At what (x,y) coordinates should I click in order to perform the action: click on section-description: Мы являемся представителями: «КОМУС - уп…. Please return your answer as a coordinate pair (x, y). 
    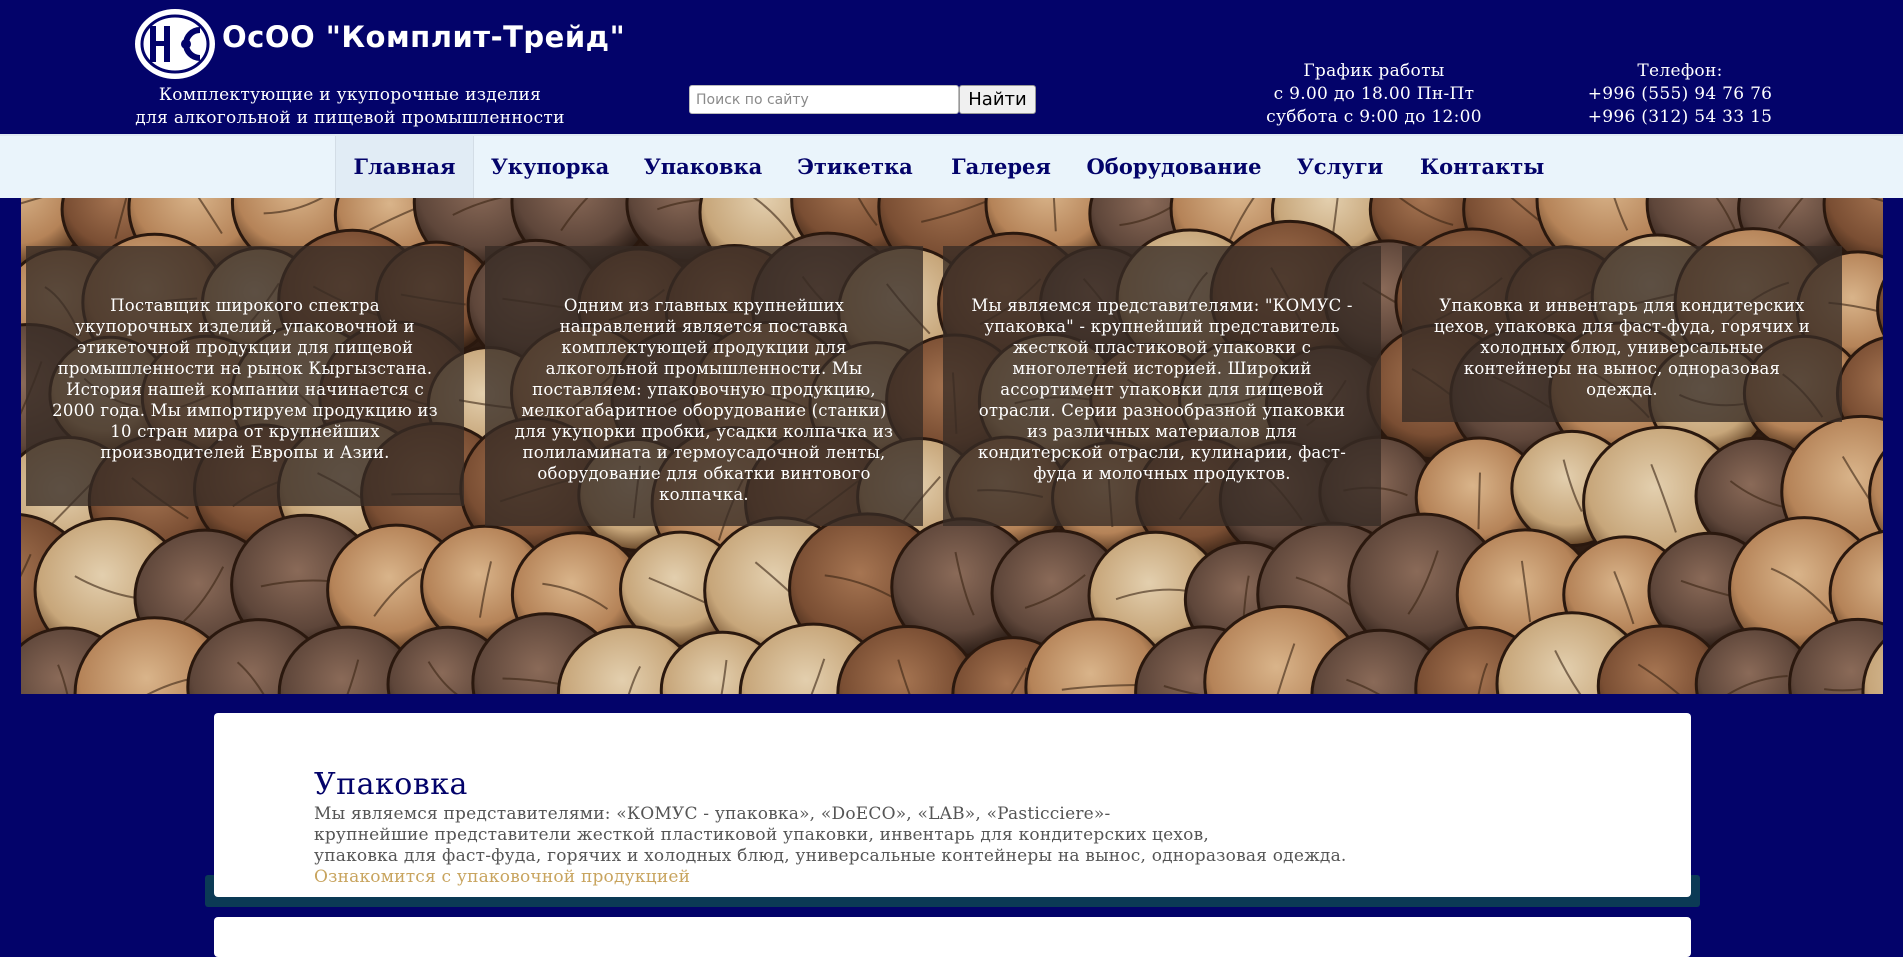
    Looking at the image, I should click on (914, 846).